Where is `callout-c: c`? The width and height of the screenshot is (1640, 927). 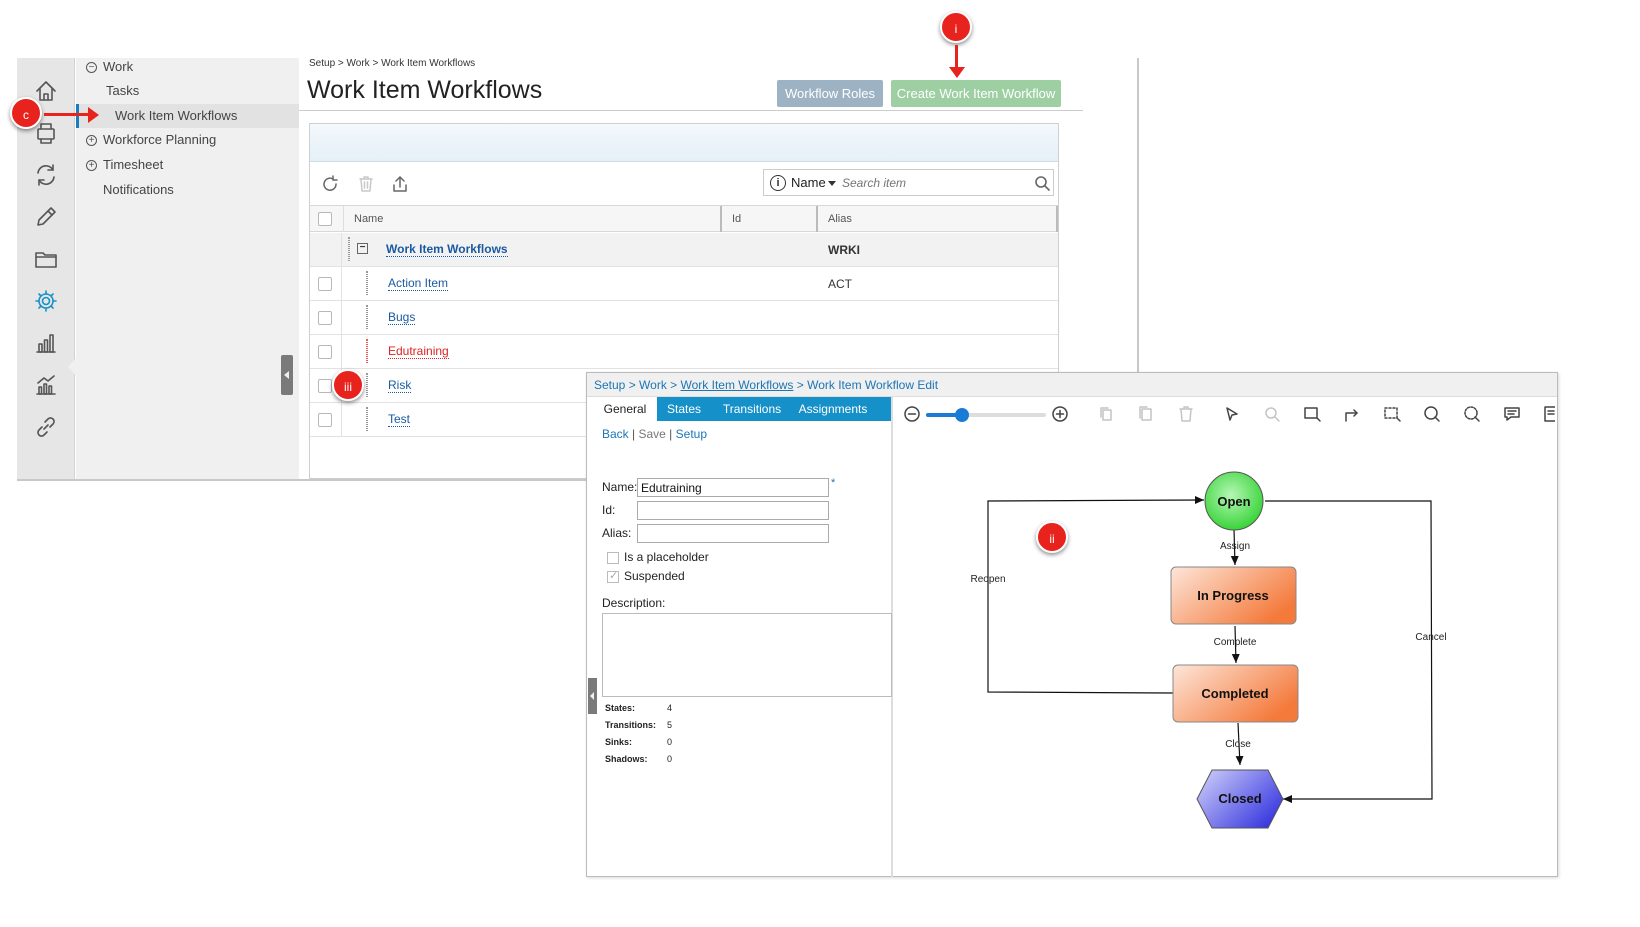 callout-c: c is located at coordinates (26, 113).